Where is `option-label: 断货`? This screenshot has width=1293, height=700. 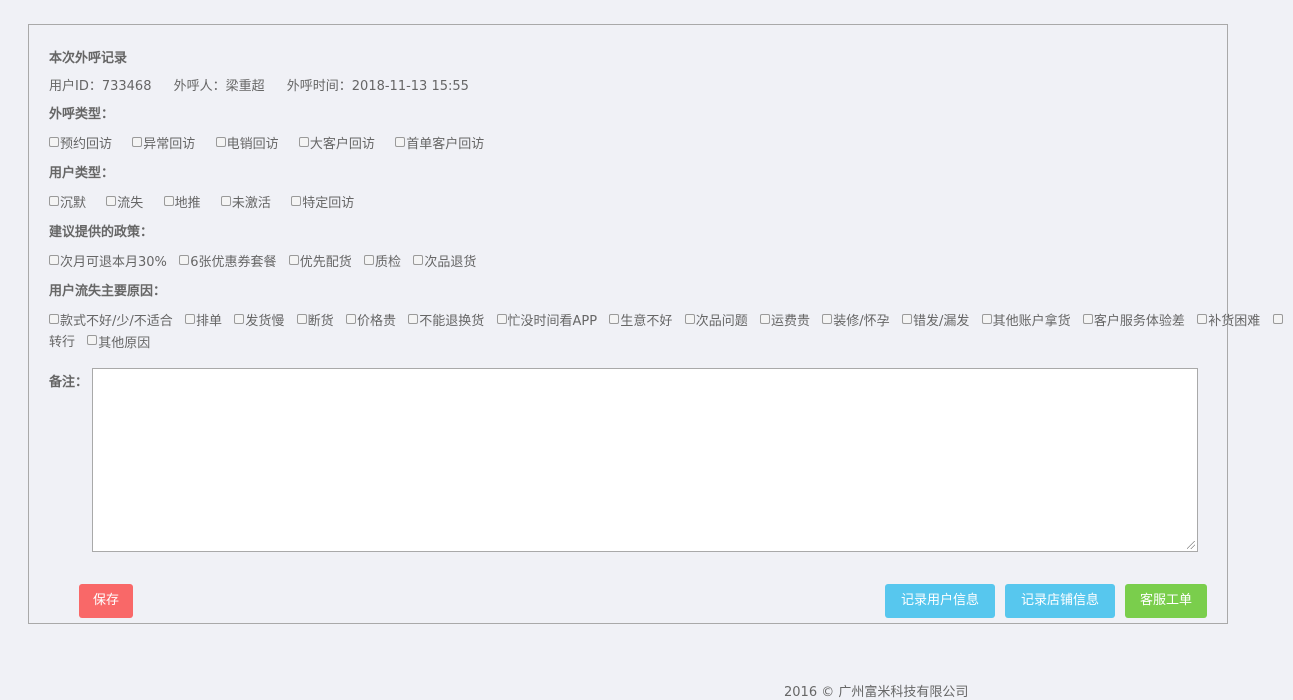
option-label: 断货 is located at coordinates (320, 321).